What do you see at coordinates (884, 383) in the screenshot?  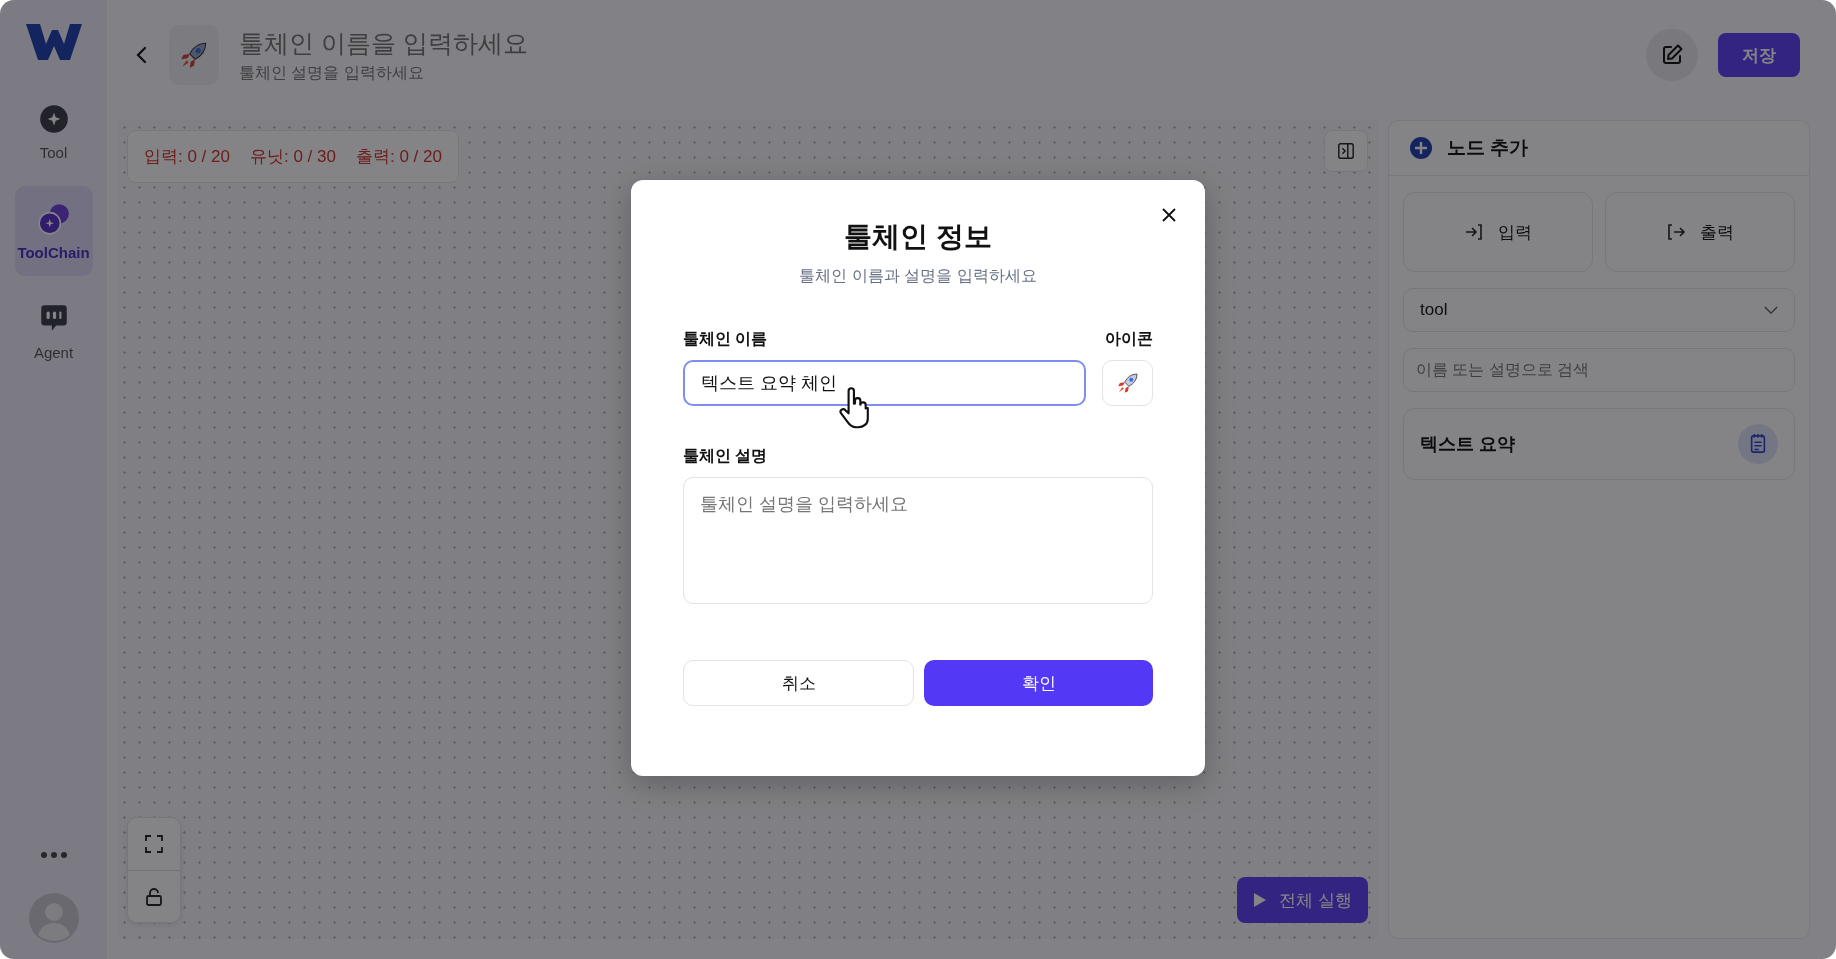 I see `name-field: 텍스트 요약 체인` at bounding box center [884, 383].